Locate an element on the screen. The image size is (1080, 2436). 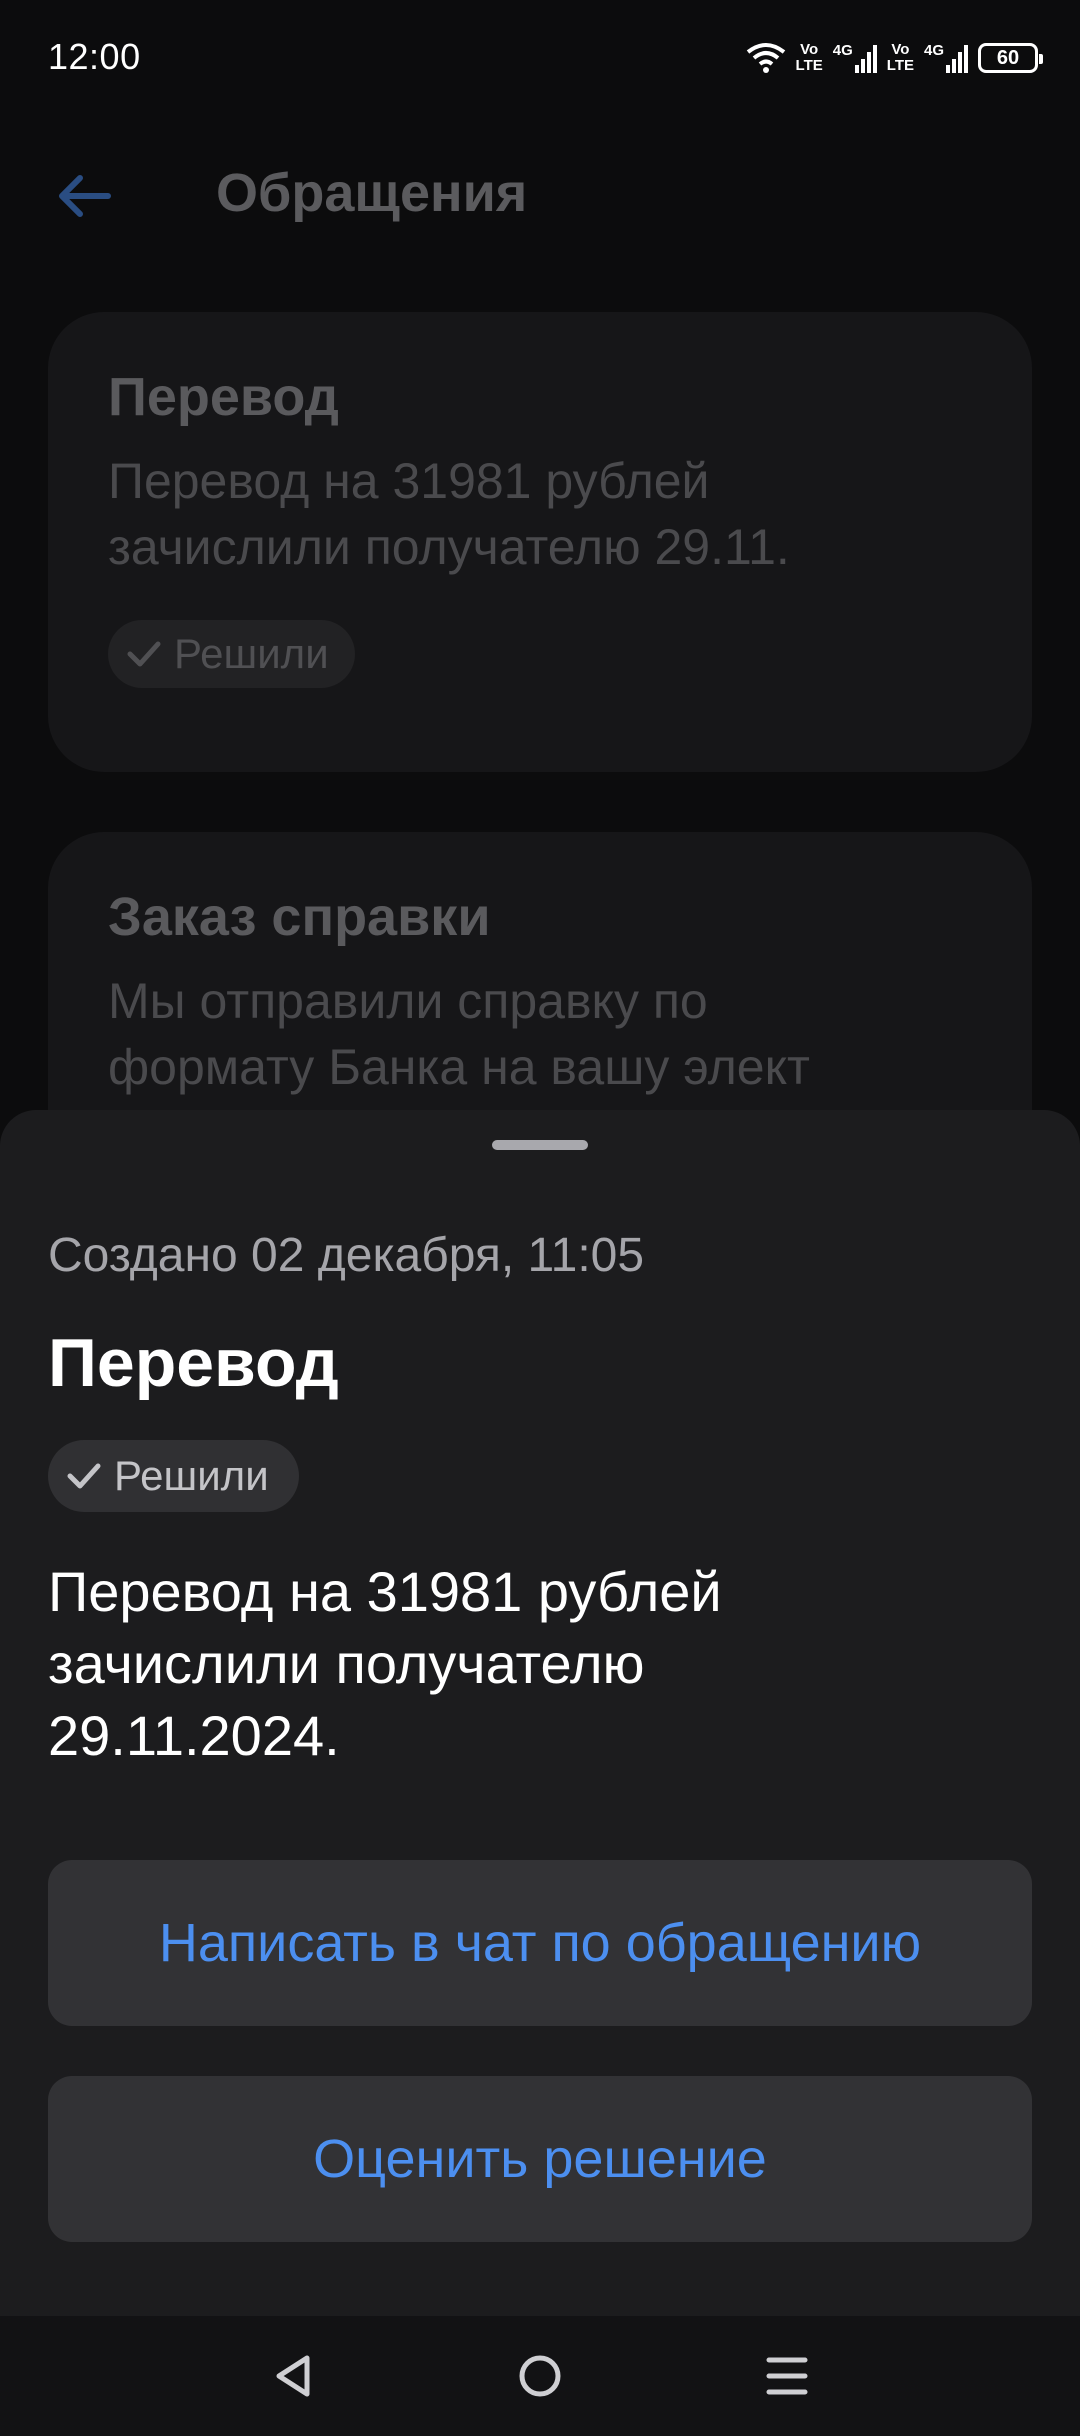
arrow-left-icon is located at coordinates (85, 196).